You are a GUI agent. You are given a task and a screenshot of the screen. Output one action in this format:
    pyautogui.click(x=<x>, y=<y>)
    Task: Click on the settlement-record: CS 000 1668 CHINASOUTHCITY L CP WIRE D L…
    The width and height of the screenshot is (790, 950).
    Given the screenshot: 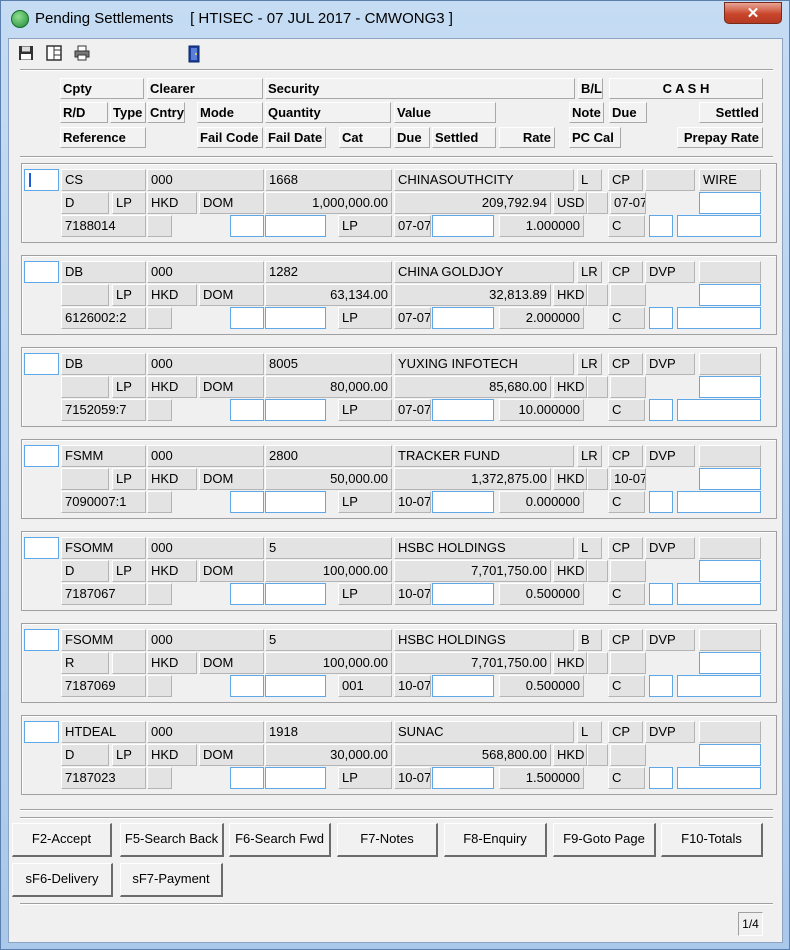 What is the action you would take?
    pyautogui.click(x=399, y=203)
    